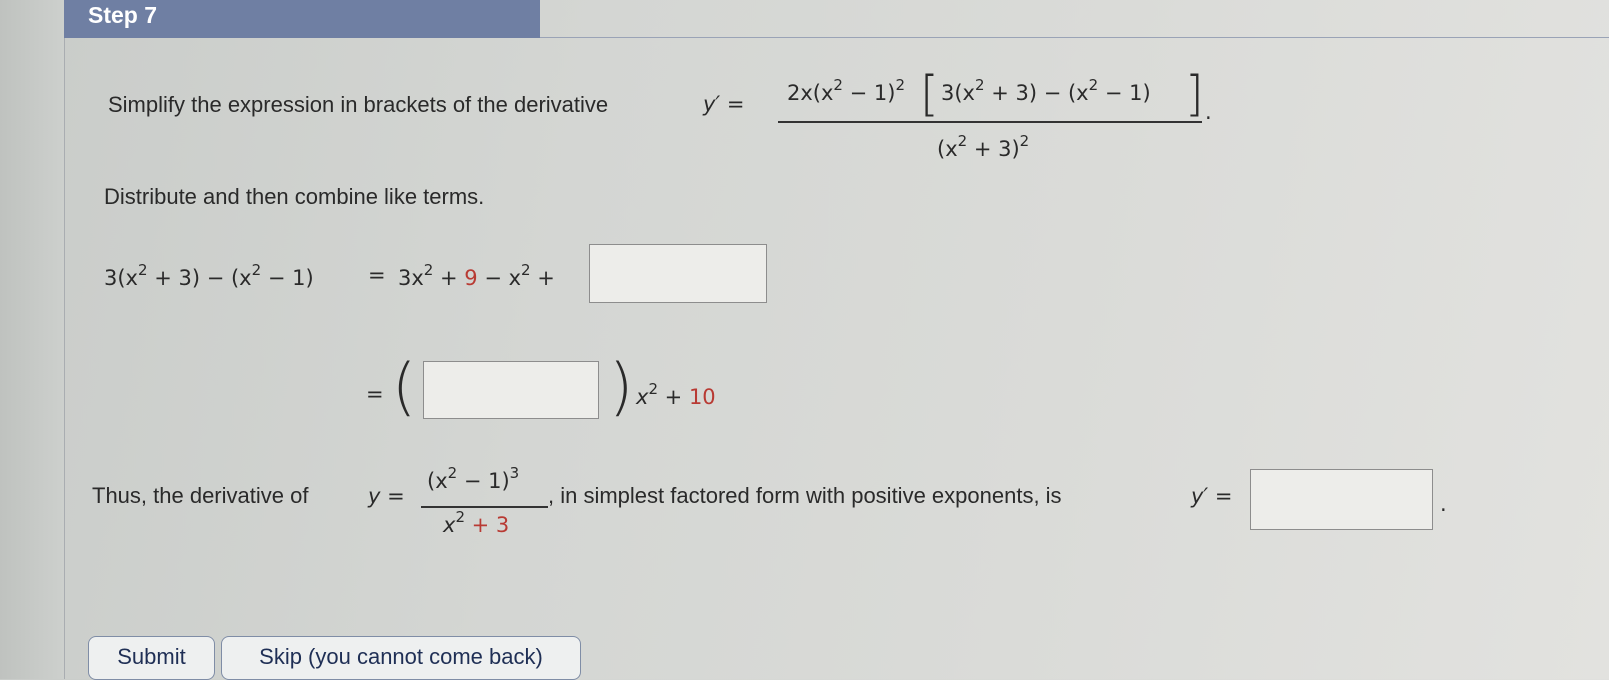 Image resolution: width=1609 pixels, height=680 pixels. I want to click on conclusion-denominator: x2 + 3, so click(476, 522).